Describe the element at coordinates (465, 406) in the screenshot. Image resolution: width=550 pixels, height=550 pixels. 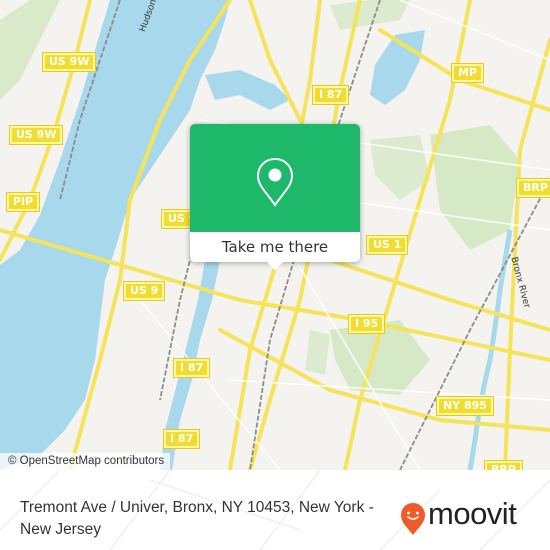
I see `route-shield-ny-895: NY 895` at that location.